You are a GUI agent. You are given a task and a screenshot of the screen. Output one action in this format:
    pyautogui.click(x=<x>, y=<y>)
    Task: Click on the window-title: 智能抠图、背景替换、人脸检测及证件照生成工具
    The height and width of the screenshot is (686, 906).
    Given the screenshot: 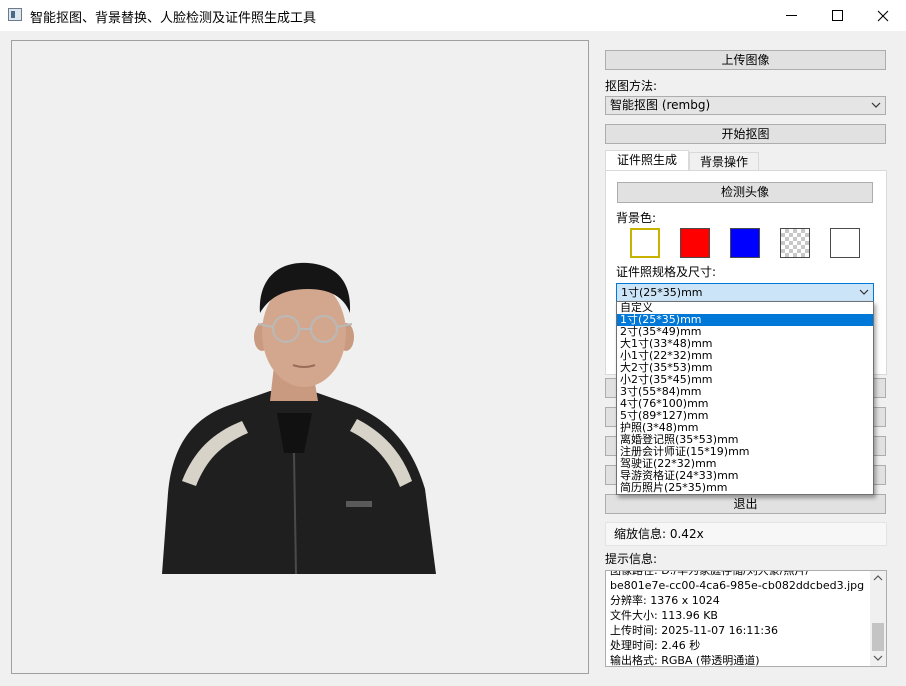 What is the action you would take?
    pyautogui.click(x=173, y=18)
    